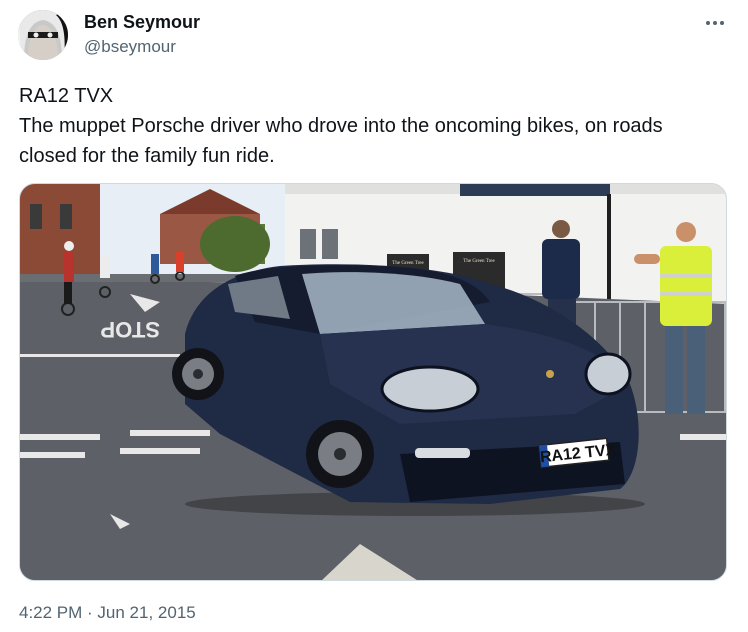 This screenshot has width=748, height=632. Describe the element at coordinates (142, 22) in the screenshot. I see `author-name: Ben Seymour` at that location.